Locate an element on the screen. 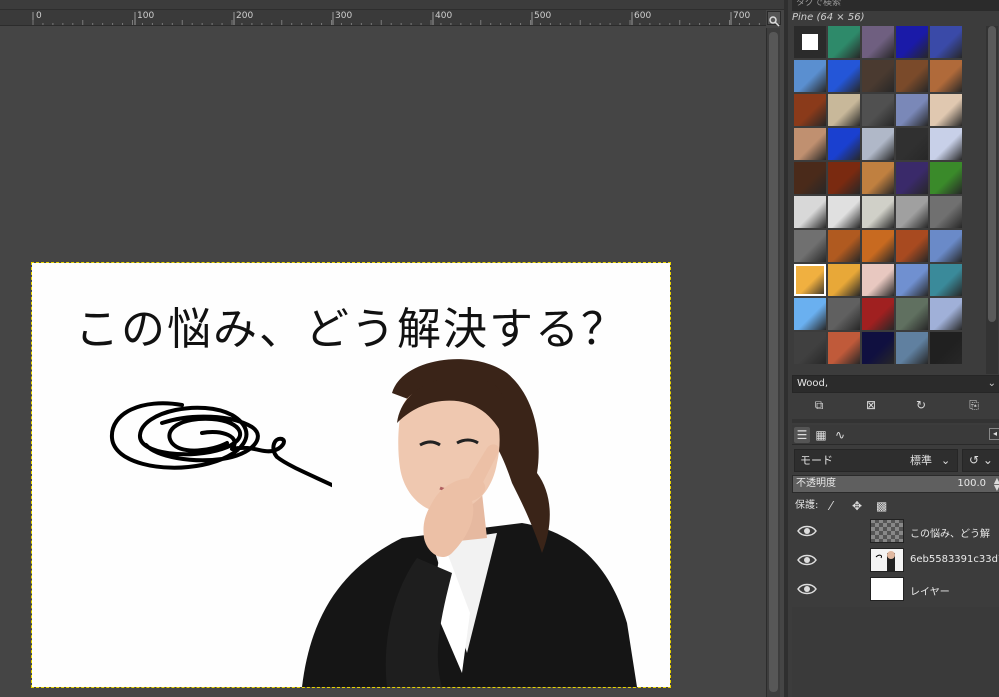 The width and height of the screenshot is (999, 697). layer-name: 6eb5583391c33d78 is located at coordinates (954, 559).